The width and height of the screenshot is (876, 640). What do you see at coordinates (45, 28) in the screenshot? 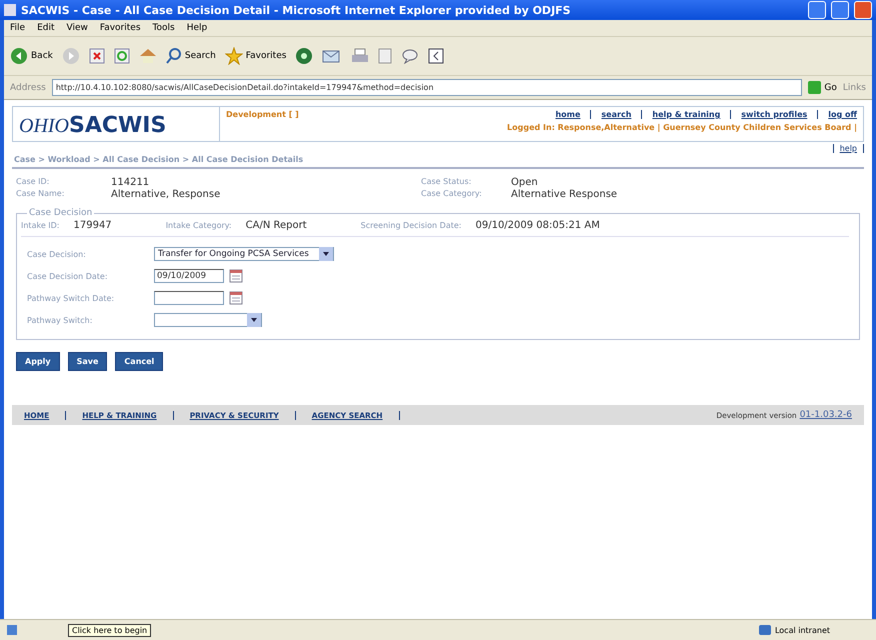
I see `menu-item: Edit` at bounding box center [45, 28].